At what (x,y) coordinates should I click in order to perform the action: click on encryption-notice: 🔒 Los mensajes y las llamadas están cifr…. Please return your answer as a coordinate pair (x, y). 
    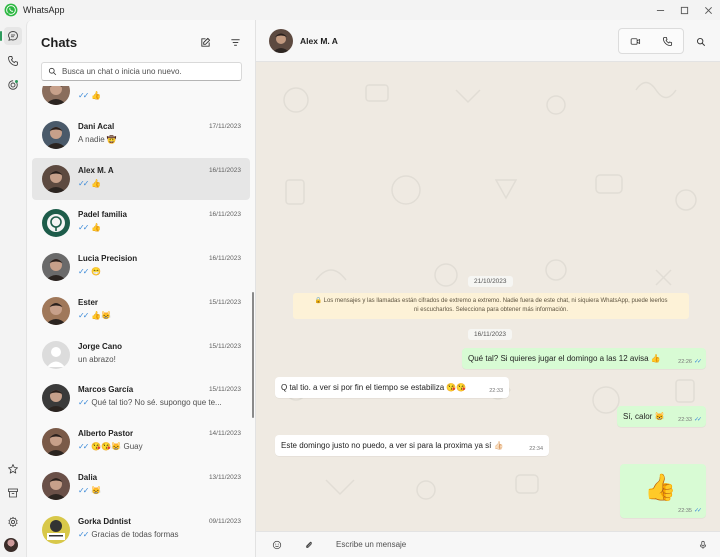
    Looking at the image, I should click on (491, 306).